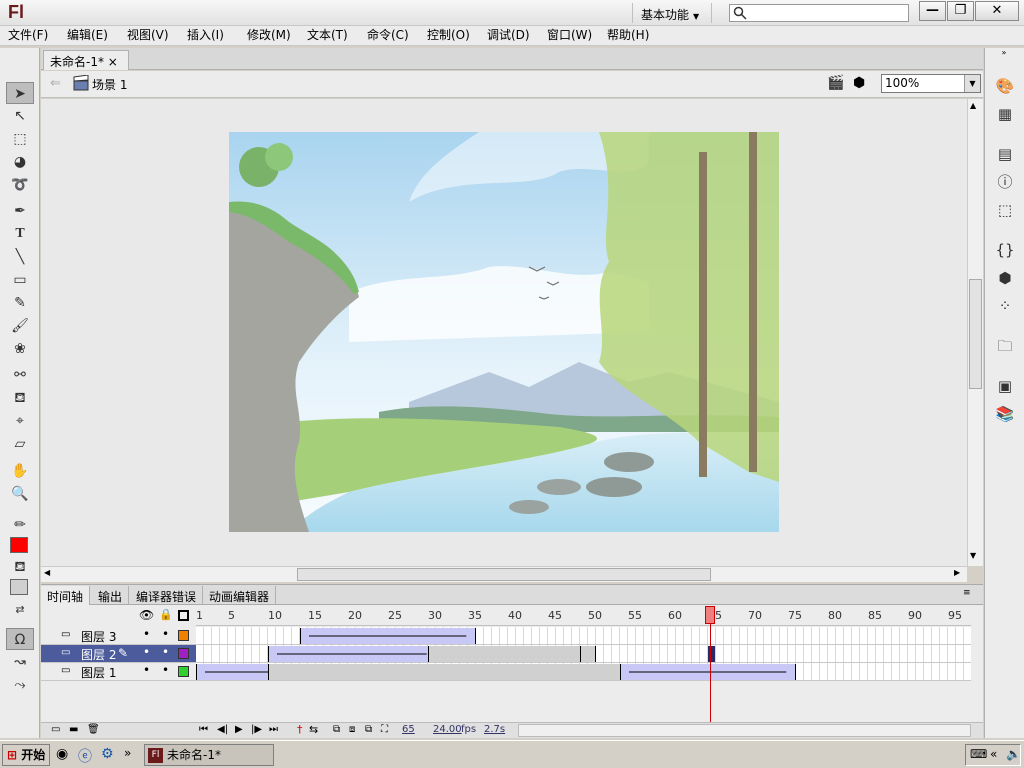 Image resolution: width=1024 pixels, height=768 pixels. What do you see at coordinates (1005, 346) in the screenshot?
I see `project-panel-icon: 🗀` at bounding box center [1005, 346].